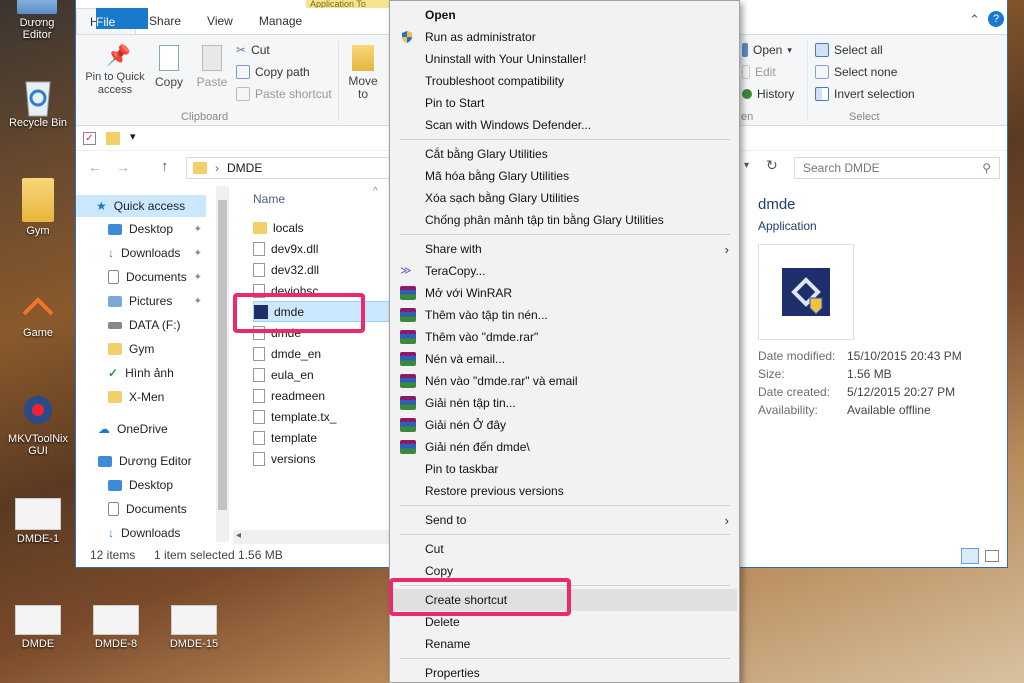 Image resolution: width=1024 pixels, height=683 pixels. I want to click on desktop-icon-mkvtoolnix: MKVToolNix GUI, so click(38, 423).